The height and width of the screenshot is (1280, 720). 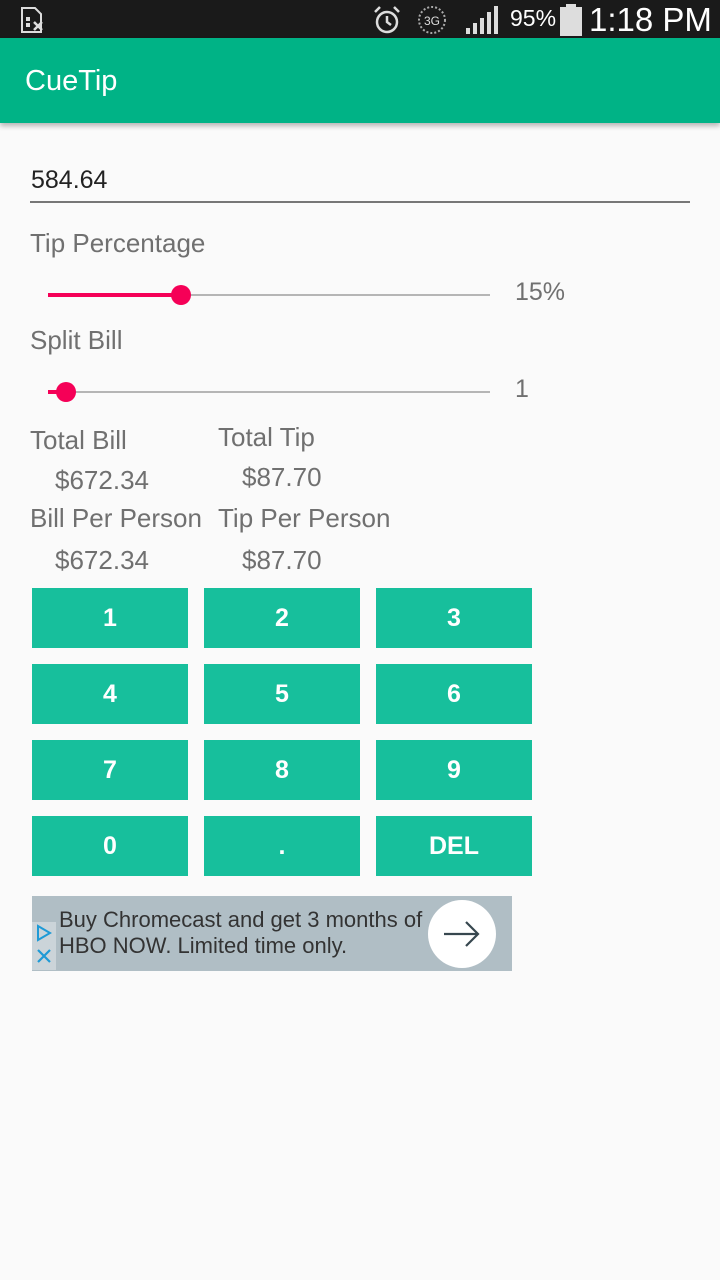 What do you see at coordinates (76, 340) in the screenshot?
I see `split-bill-label: Split Bill` at bounding box center [76, 340].